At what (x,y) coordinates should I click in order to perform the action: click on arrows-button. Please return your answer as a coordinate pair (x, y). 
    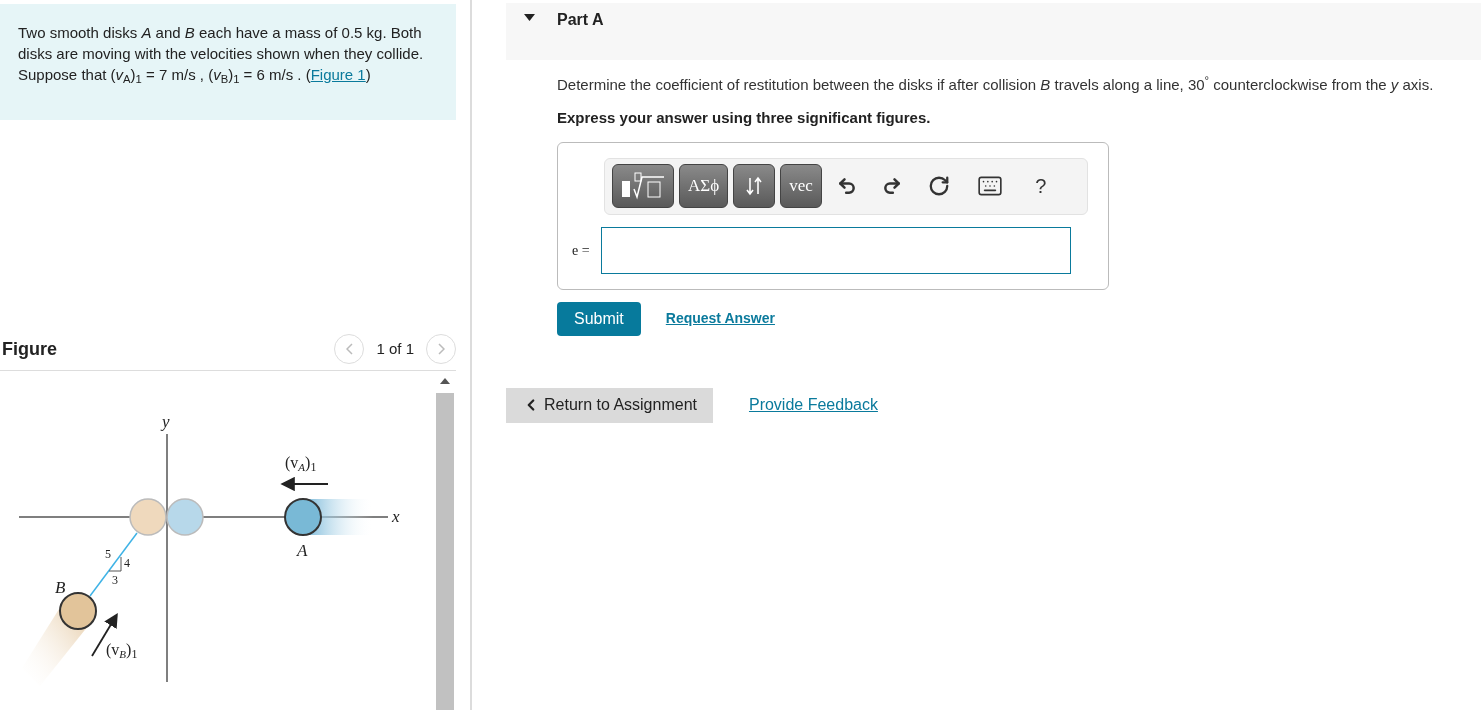
    Looking at the image, I should click on (754, 186).